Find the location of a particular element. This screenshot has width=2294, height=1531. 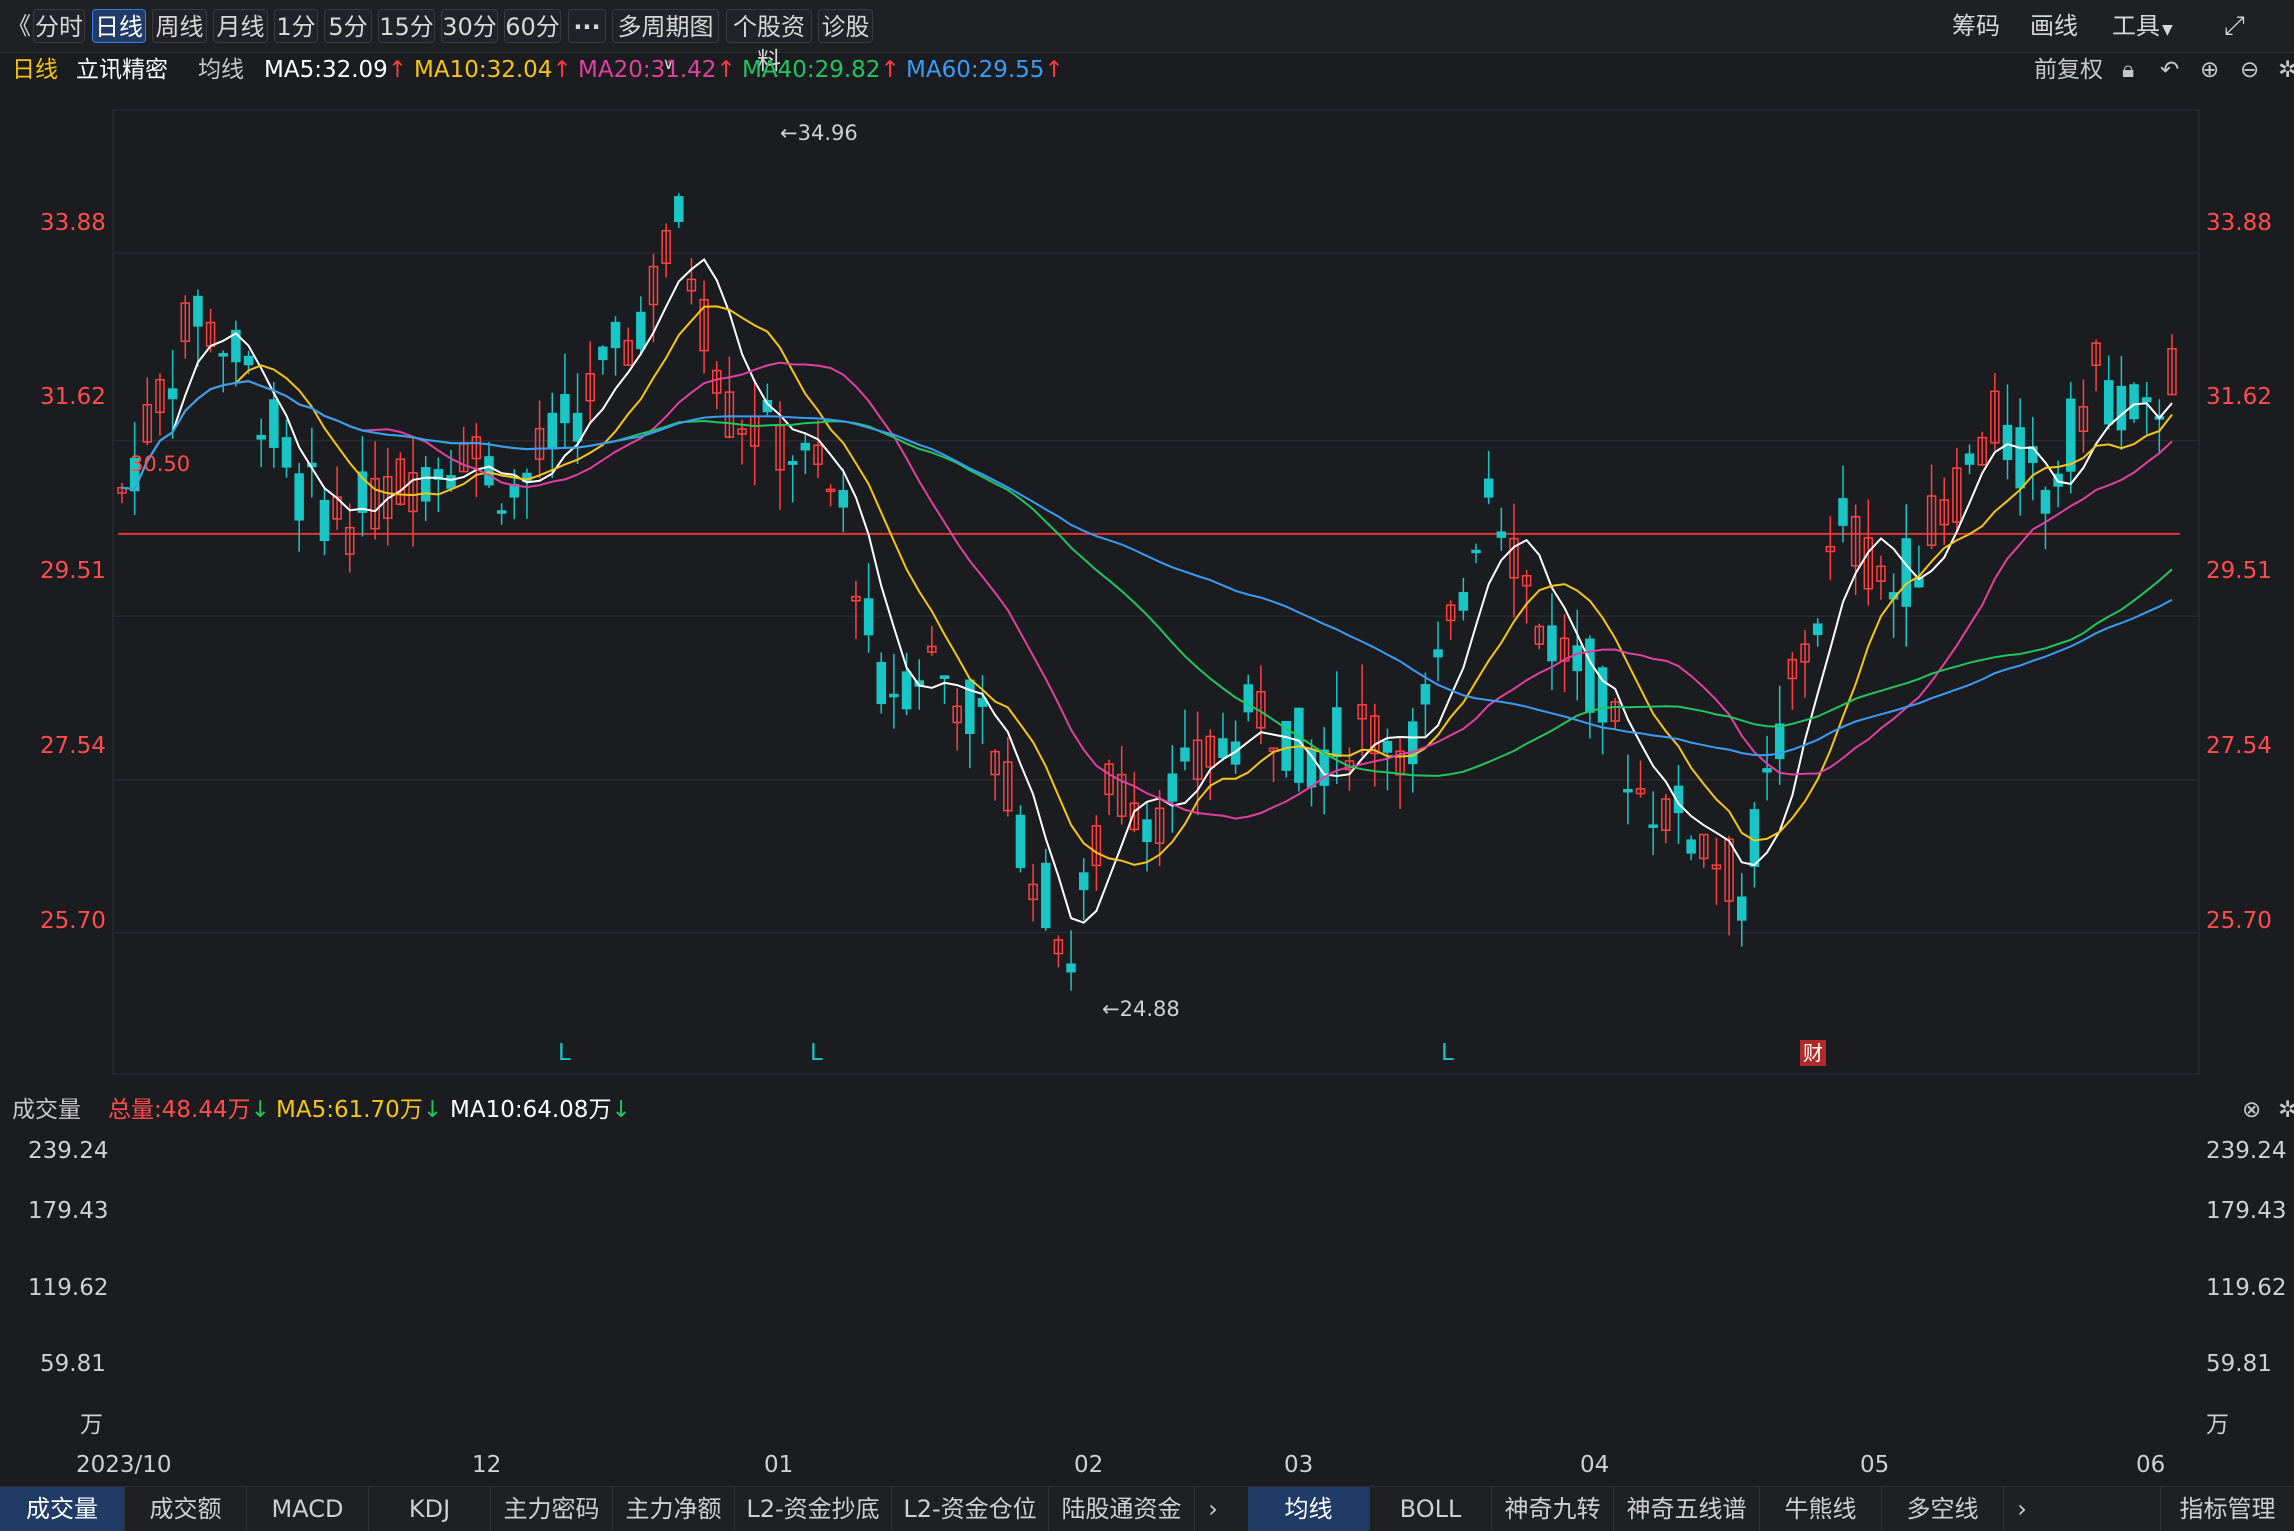

tab-macd: MACD is located at coordinates (308, 1509).